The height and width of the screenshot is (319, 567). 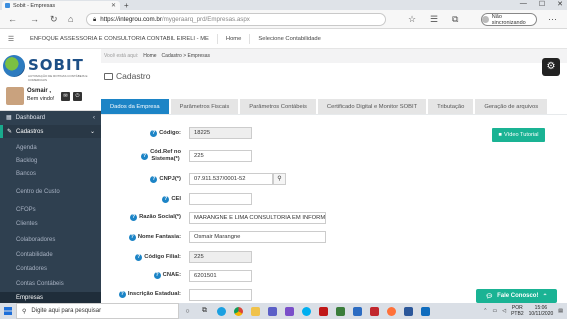 What do you see at coordinates (135, 106) in the screenshot?
I see `tab-dados-da-empresa: Dados da Empresa` at bounding box center [135, 106].